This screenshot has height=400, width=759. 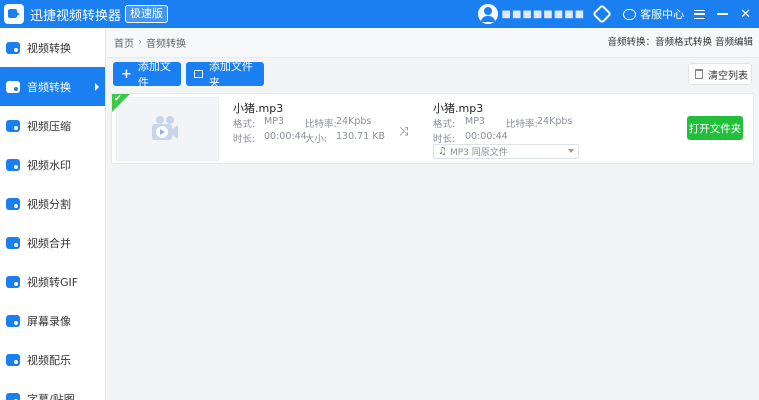 I want to click on output-format: MP3, so click(x=475, y=121).